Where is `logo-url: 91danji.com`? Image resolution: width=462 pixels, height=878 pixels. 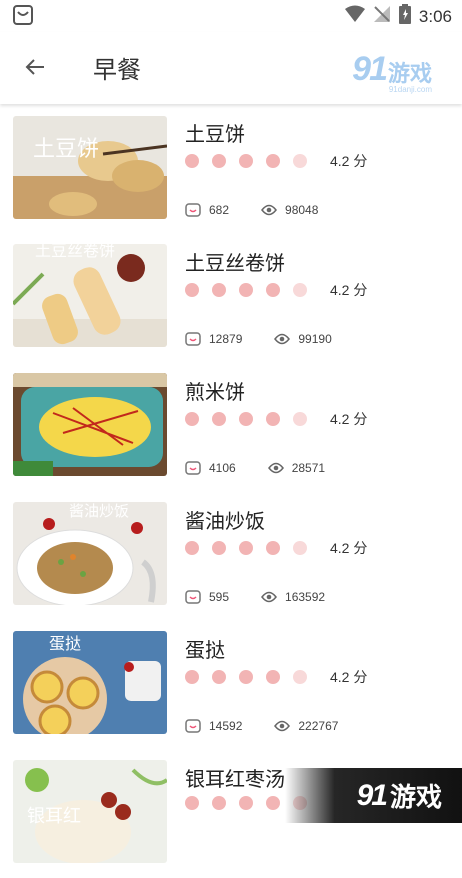 logo-url: 91danji.com is located at coordinates (410, 89).